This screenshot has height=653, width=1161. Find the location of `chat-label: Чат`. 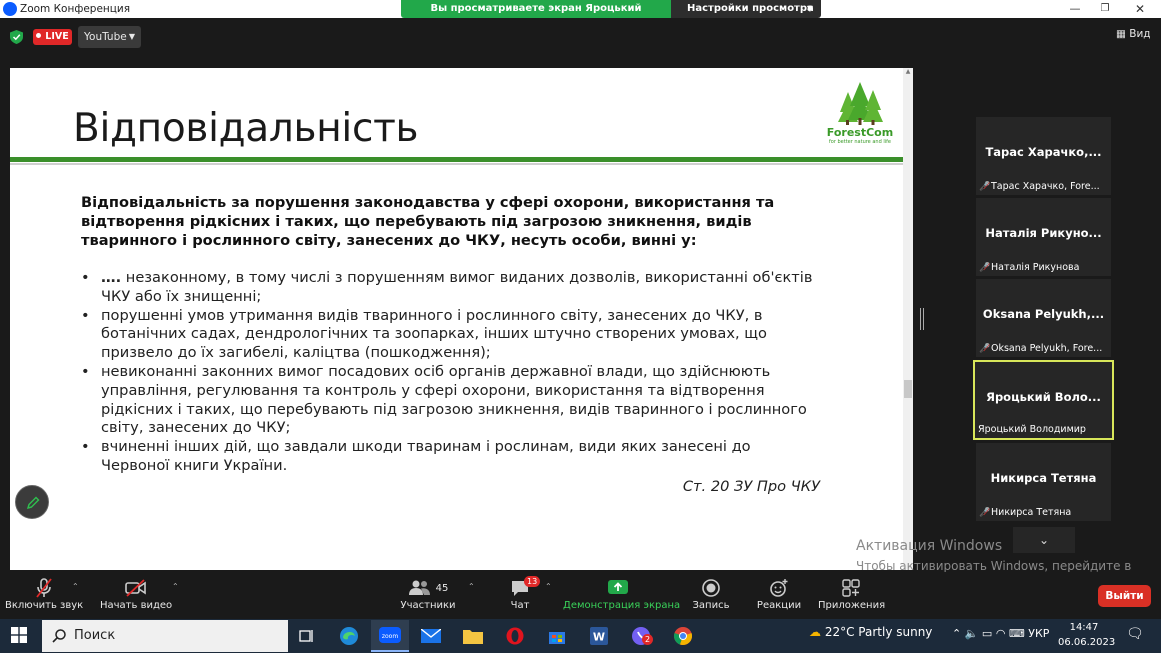

chat-label: Чат is located at coordinates (520, 605).